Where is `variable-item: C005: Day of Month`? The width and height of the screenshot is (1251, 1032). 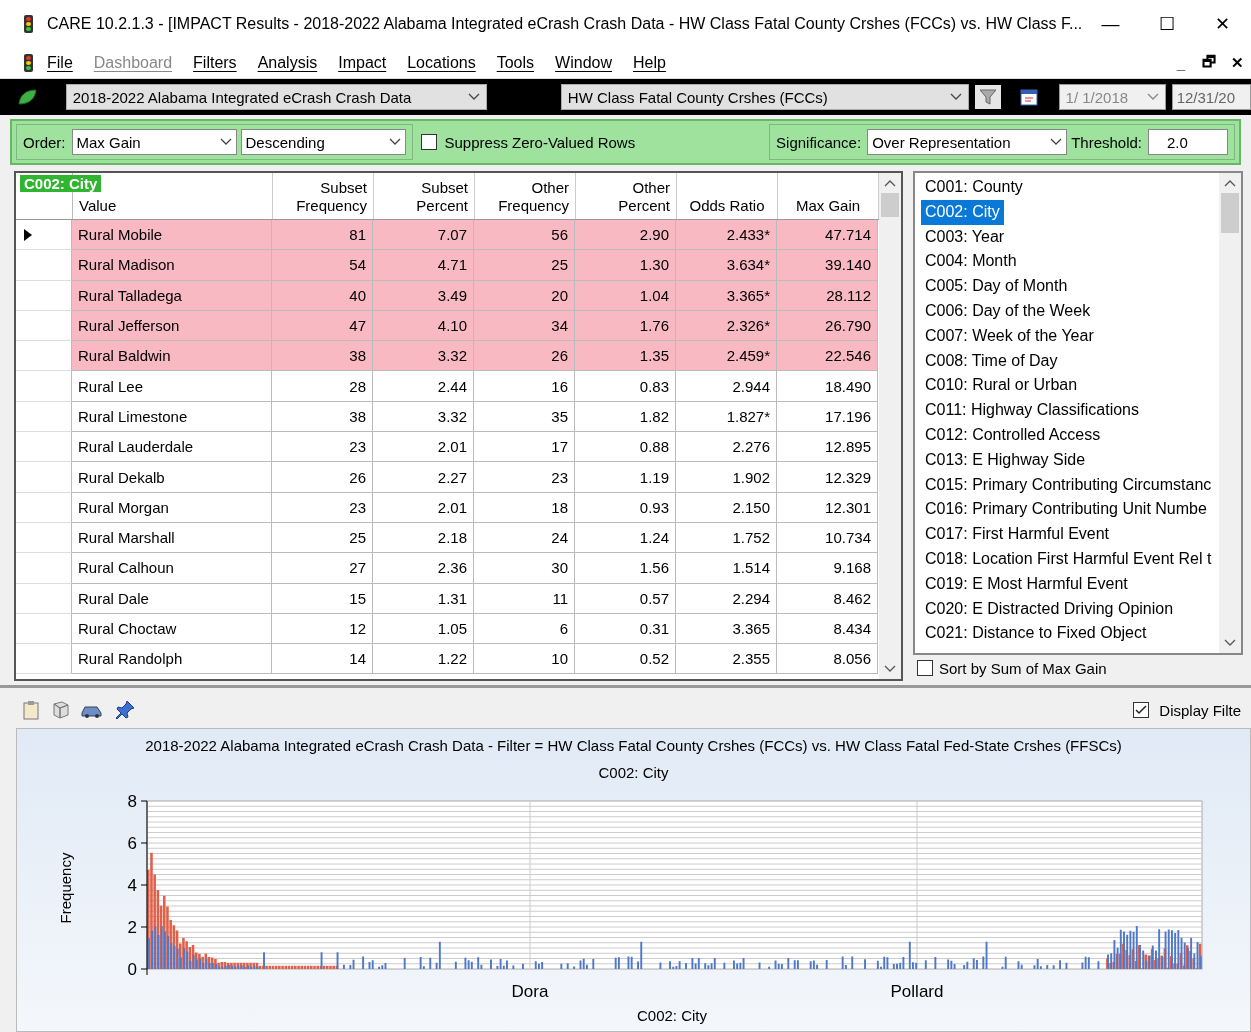 variable-item: C005: Day of Month is located at coordinates (996, 286).